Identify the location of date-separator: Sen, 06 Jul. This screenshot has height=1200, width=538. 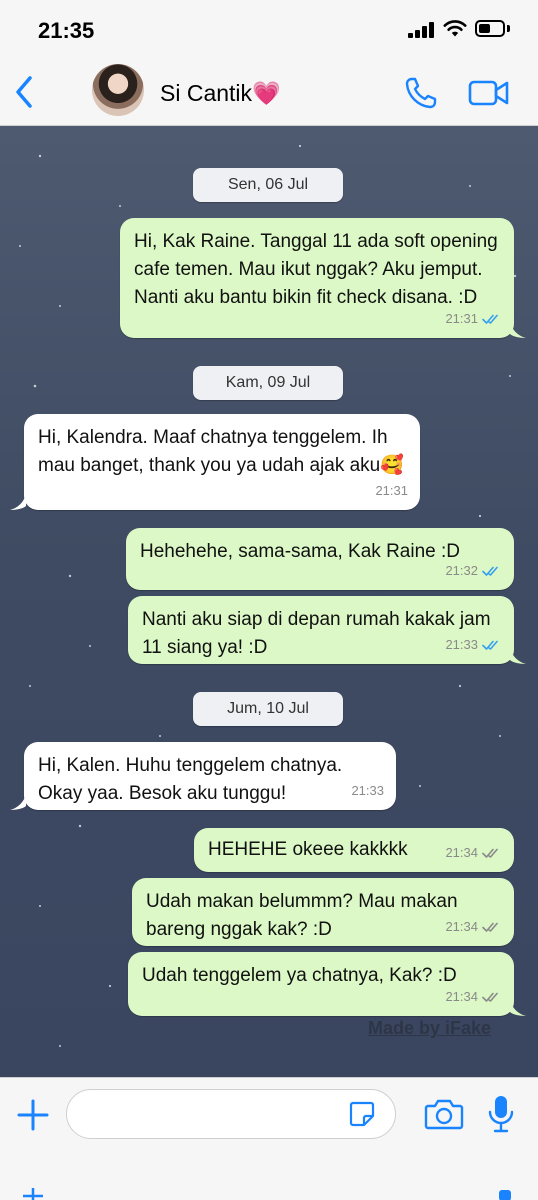
(268, 185).